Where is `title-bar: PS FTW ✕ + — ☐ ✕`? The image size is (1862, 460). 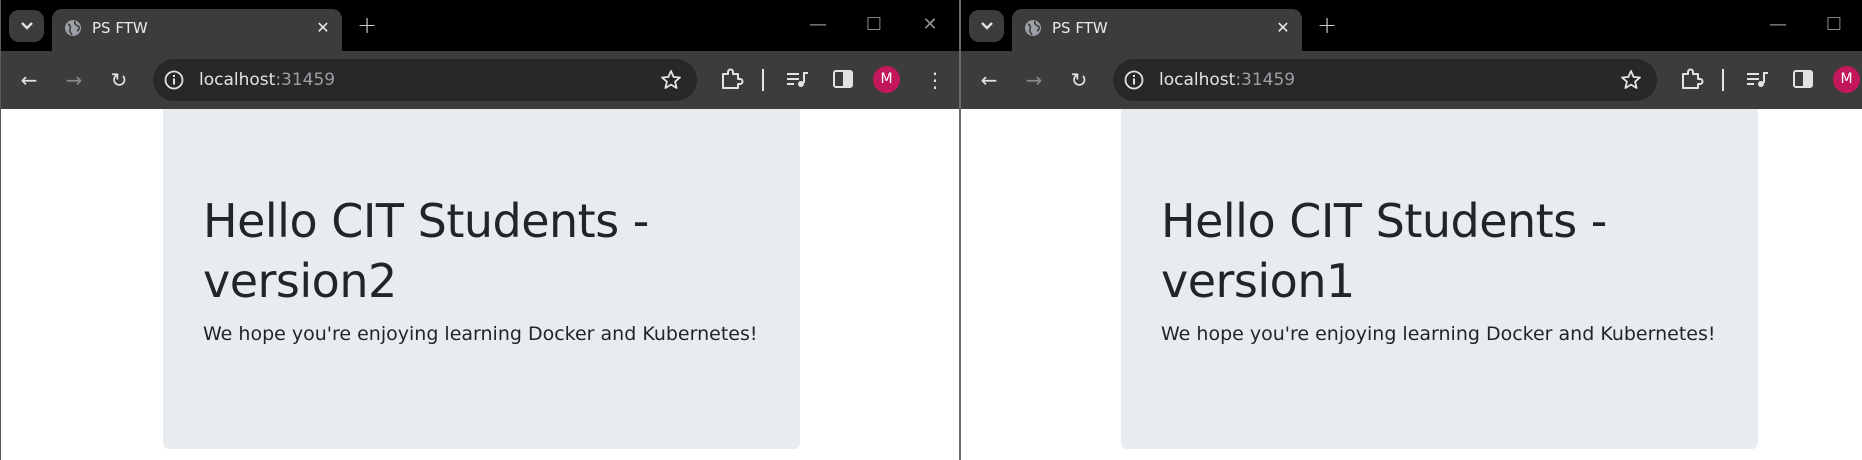 title-bar: PS FTW ✕ + — ☐ ✕ is located at coordinates (480, 25).